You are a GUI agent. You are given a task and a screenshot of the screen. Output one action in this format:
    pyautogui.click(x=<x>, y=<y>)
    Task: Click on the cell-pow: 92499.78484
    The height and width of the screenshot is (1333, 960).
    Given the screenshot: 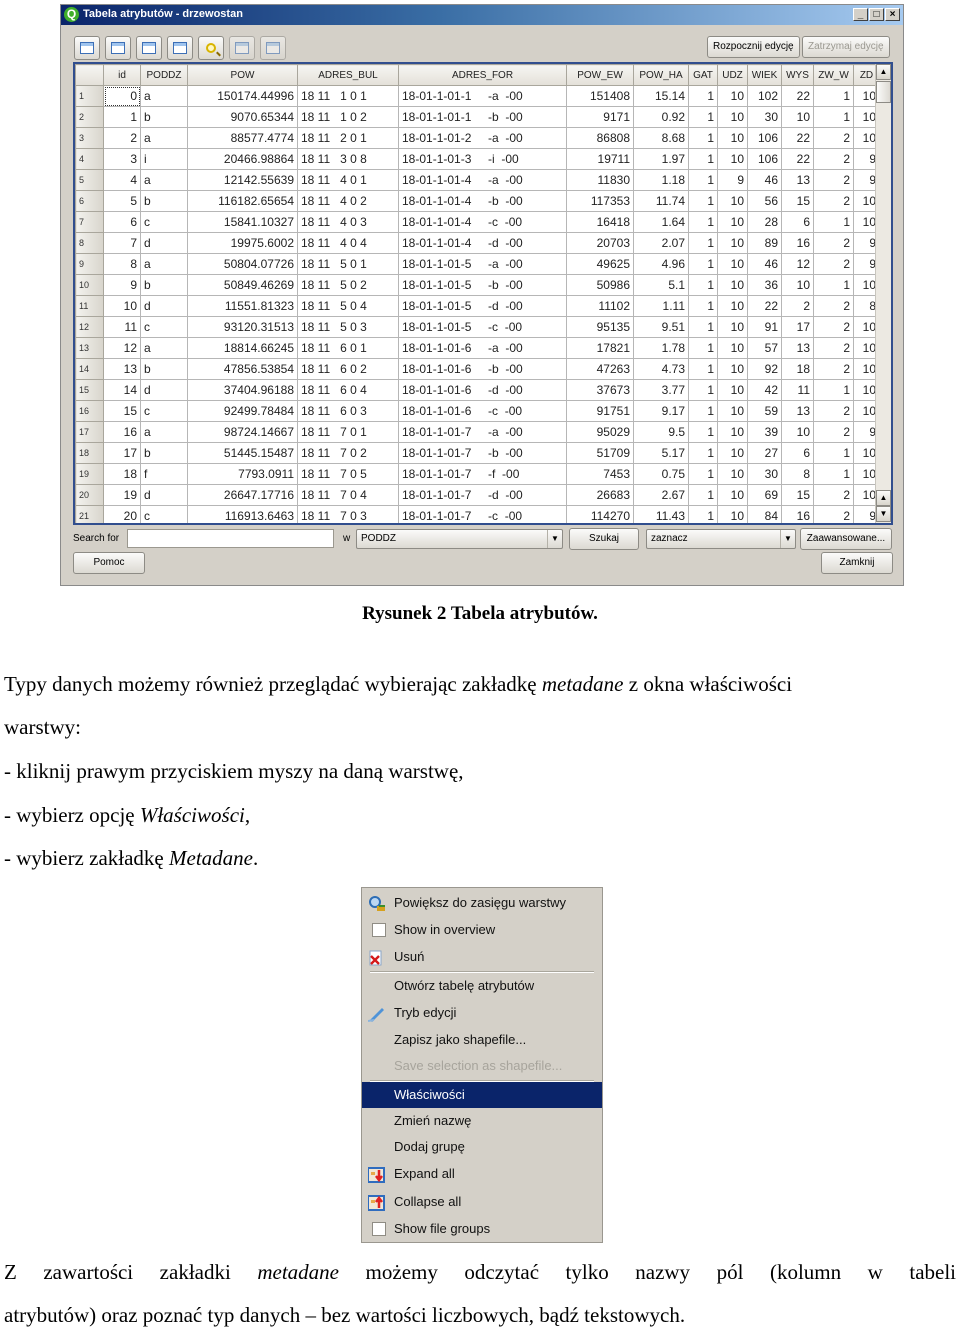 What is the action you would take?
    pyautogui.click(x=242, y=411)
    